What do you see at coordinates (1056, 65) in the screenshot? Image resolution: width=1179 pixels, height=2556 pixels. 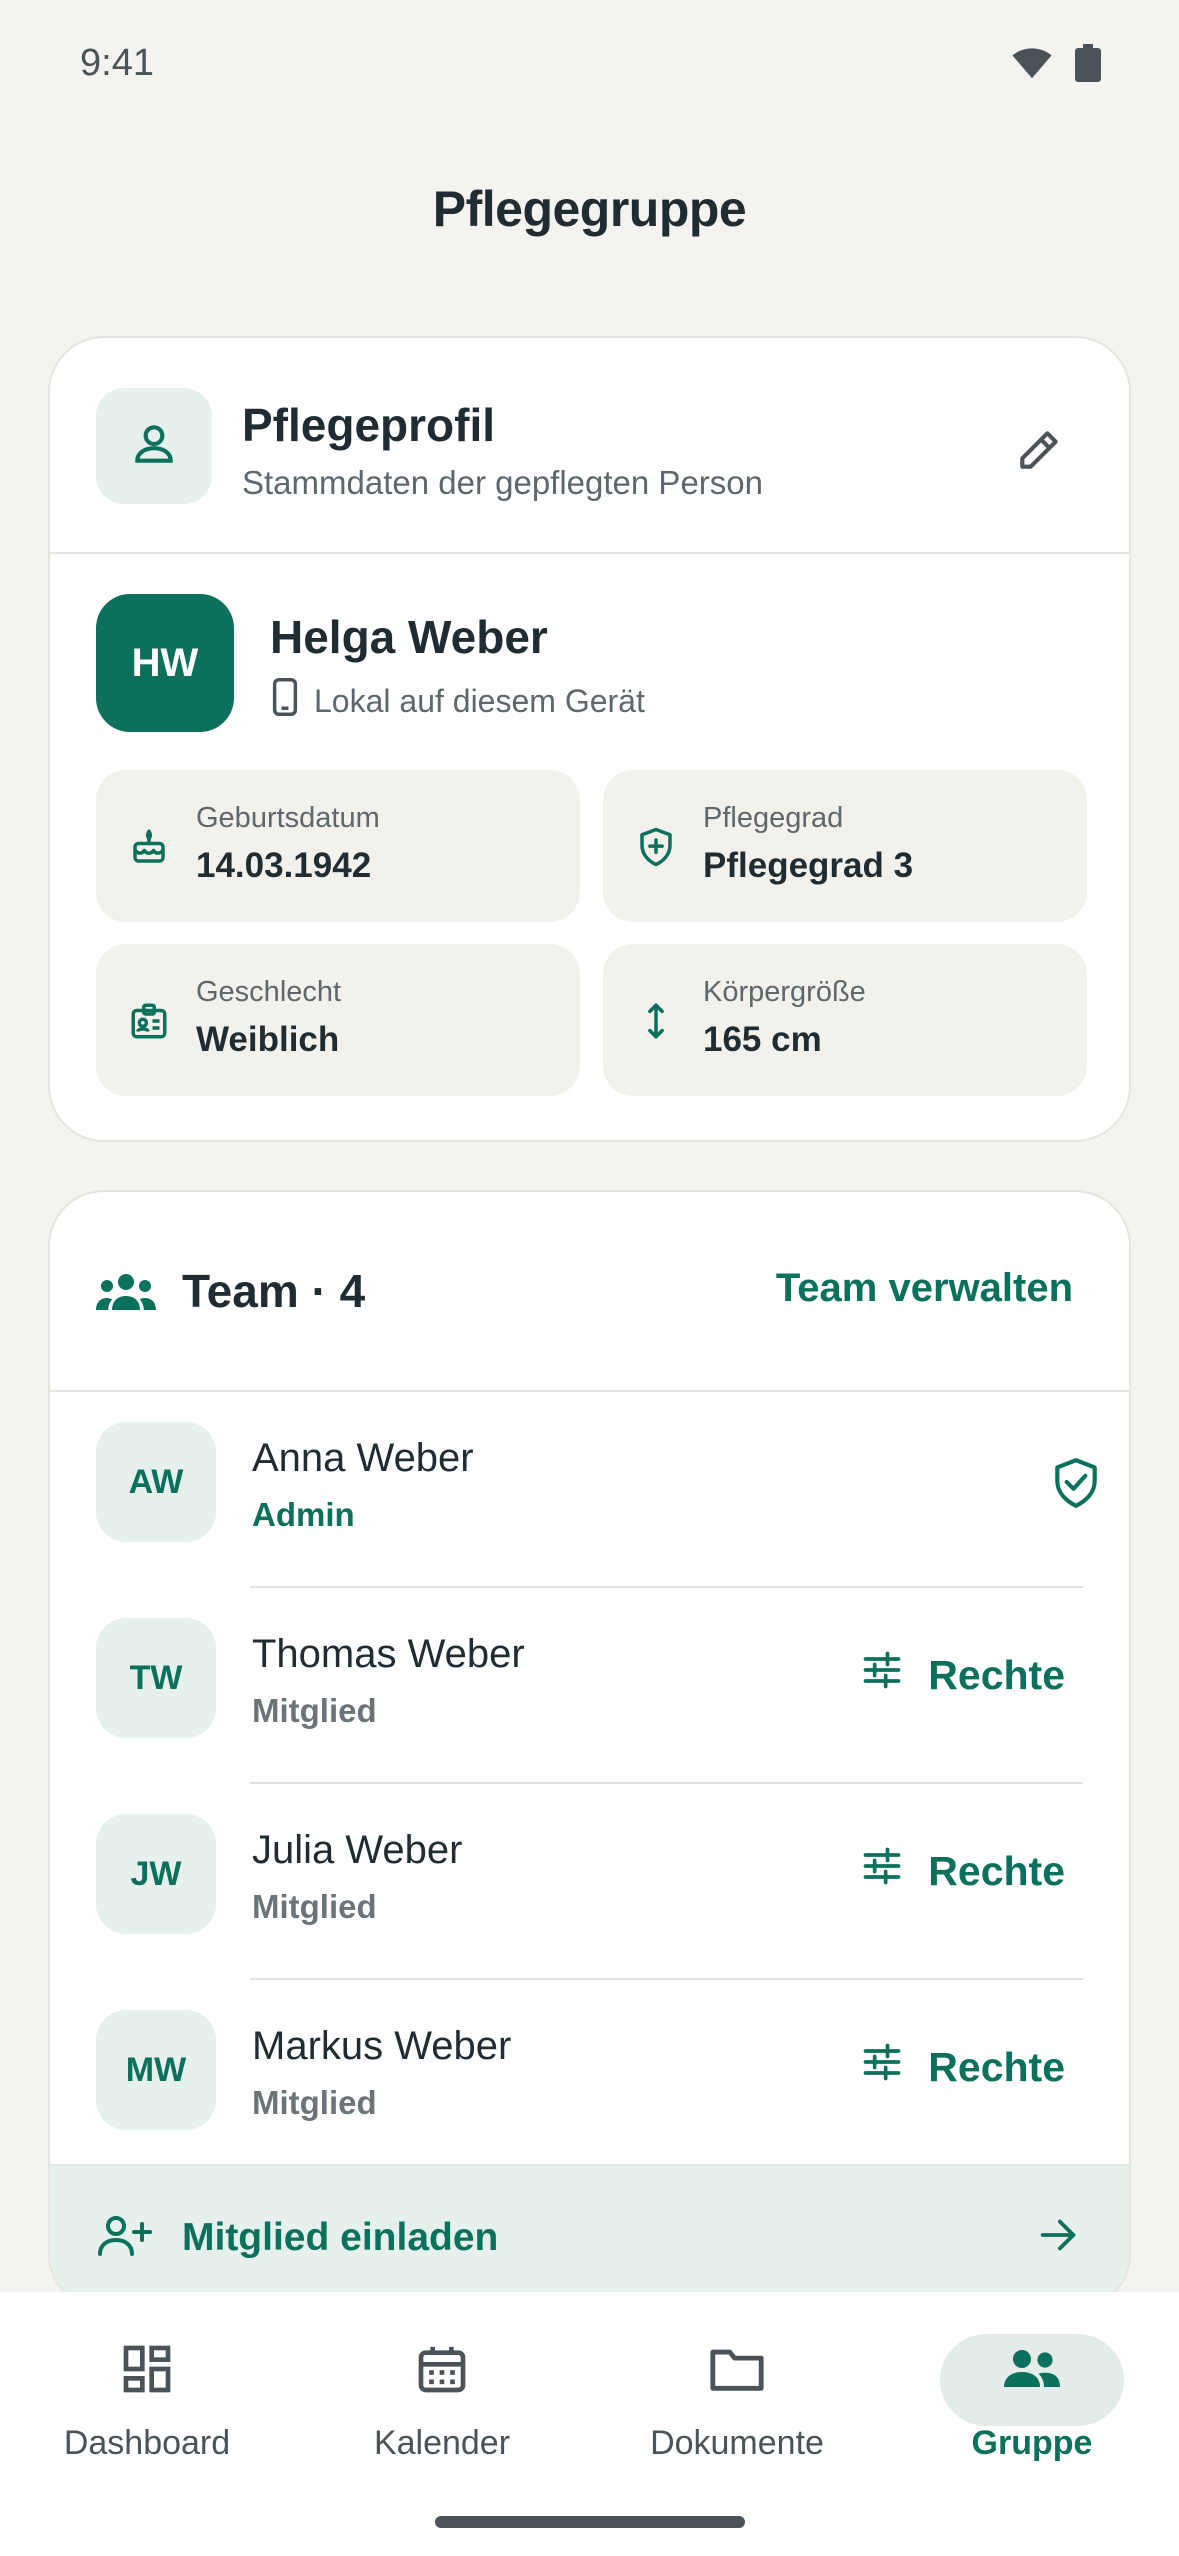 I see `status-icons` at bounding box center [1056, 65].